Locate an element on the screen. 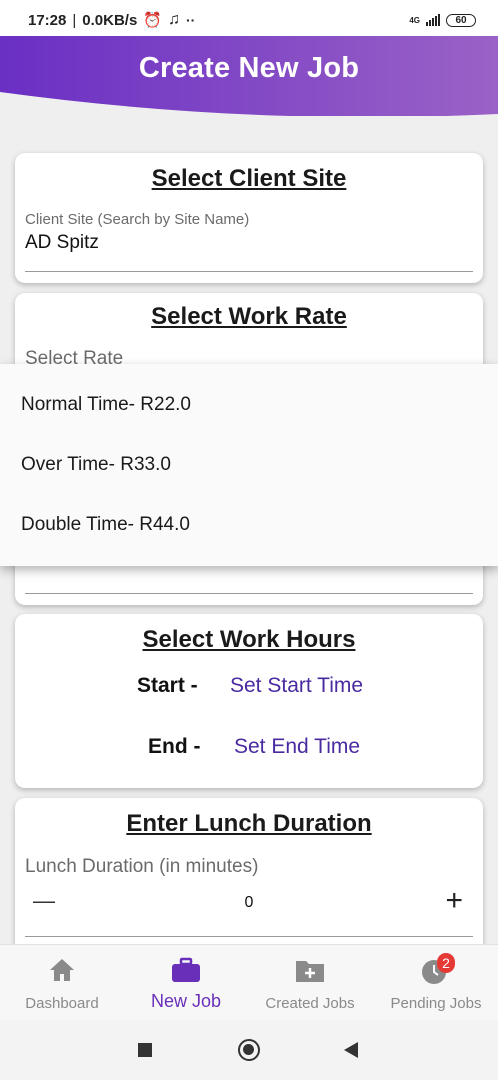 The width and height of the screenshot is (498, 1080). end-label: End - is located at coordinates (174, 746).